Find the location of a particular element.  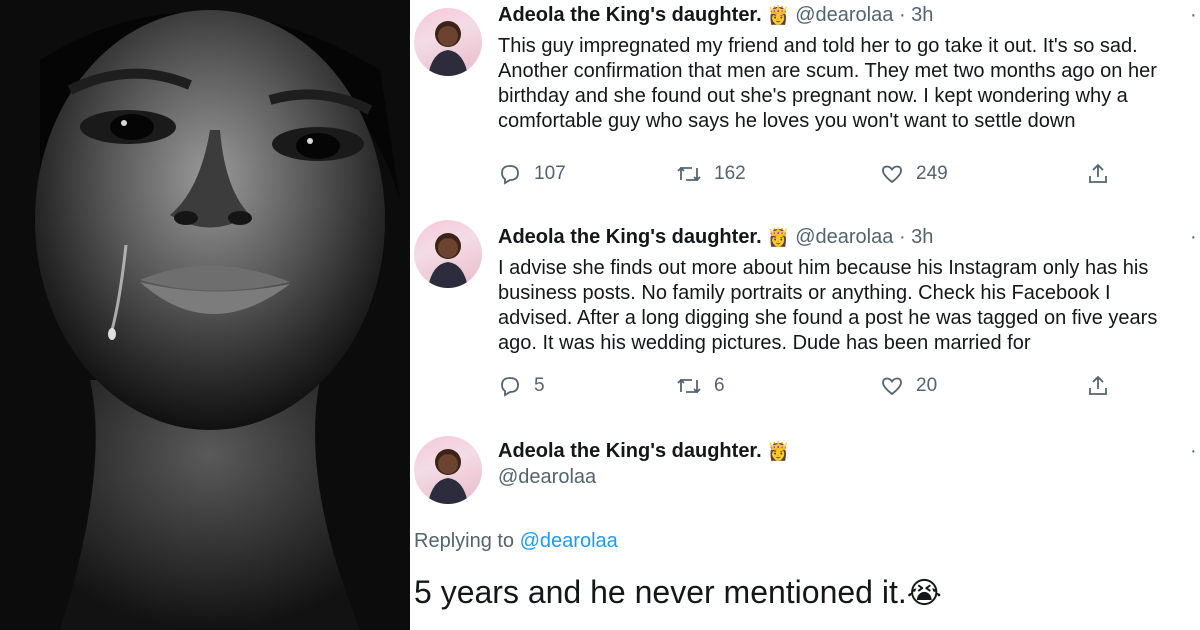

like-count: 249 is located at coordinates (932, 173).